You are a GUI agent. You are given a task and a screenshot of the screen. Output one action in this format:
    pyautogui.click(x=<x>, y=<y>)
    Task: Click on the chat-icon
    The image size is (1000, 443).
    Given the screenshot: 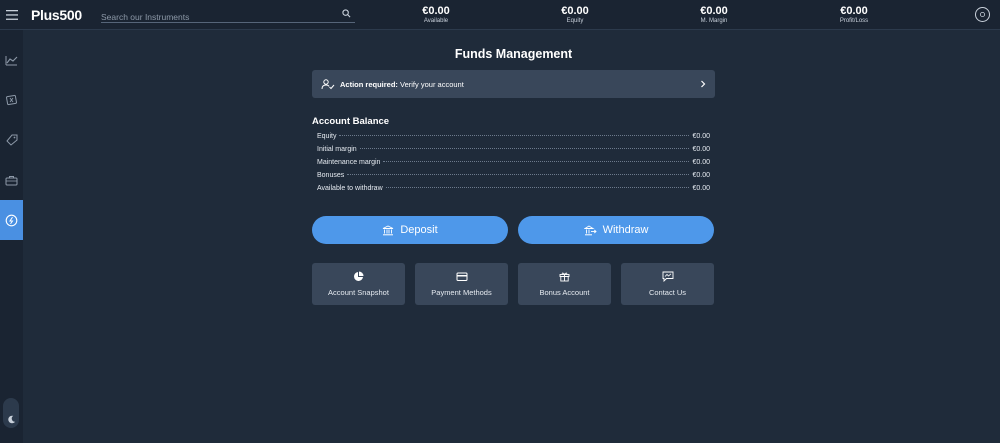 What is the action you would take?
    pyautogui.click(x=667, y=276)
    